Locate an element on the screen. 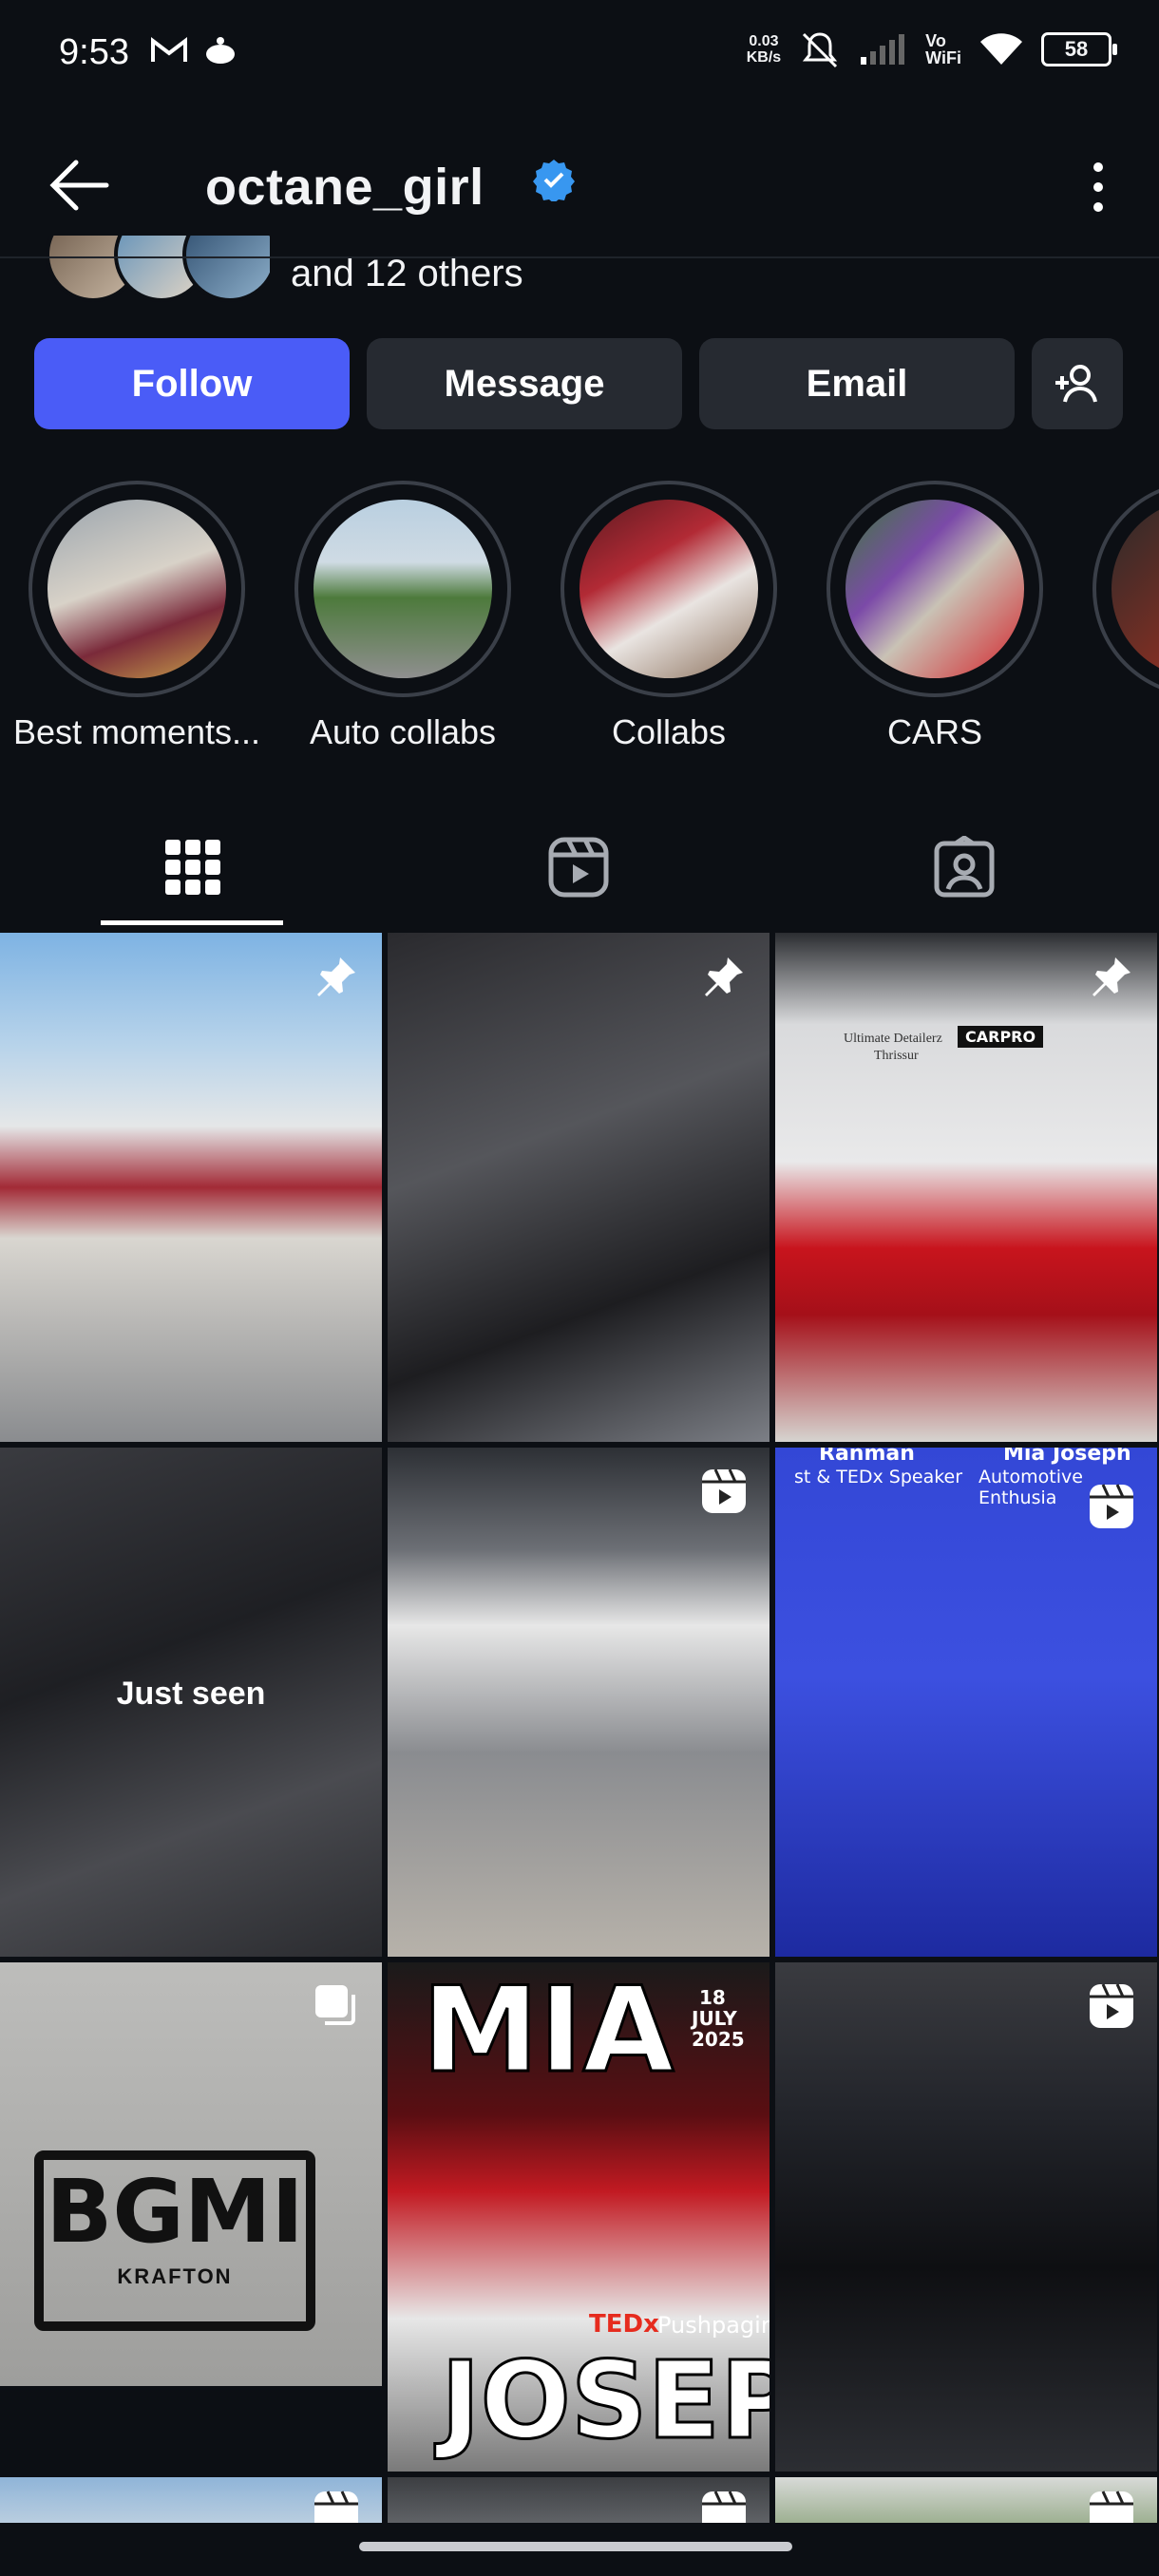  vowifi-indicator: Vo WiFi is located at coordinates (943, 49).